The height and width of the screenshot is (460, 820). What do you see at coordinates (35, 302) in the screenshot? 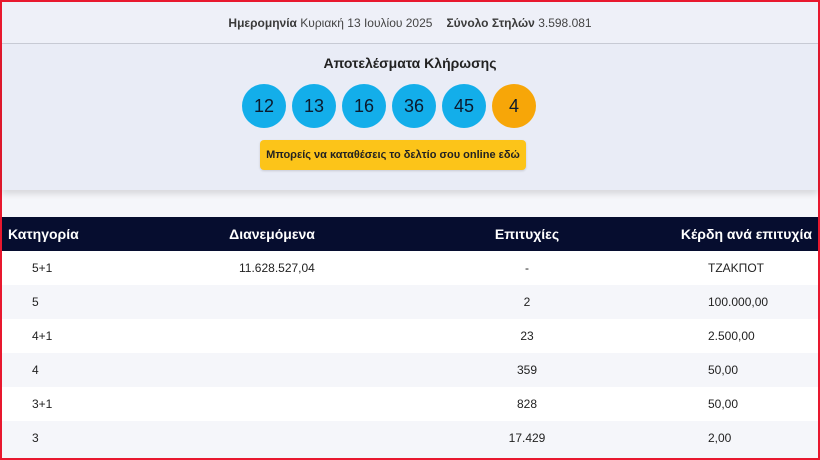
I see `cell-category: 5` at bounding box center [35, 302].